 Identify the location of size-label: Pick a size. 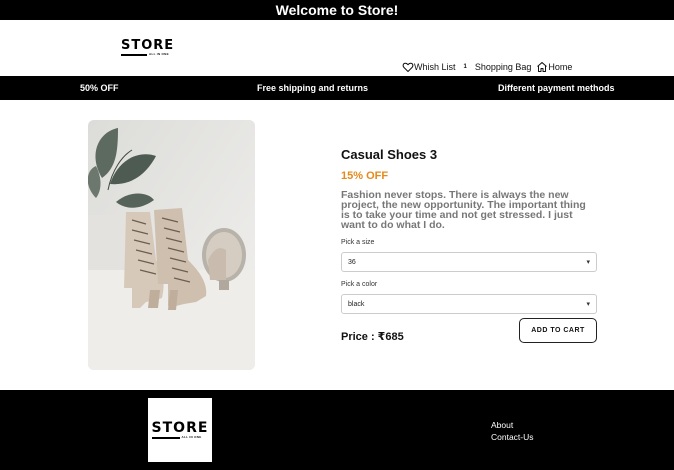
(358, 242).